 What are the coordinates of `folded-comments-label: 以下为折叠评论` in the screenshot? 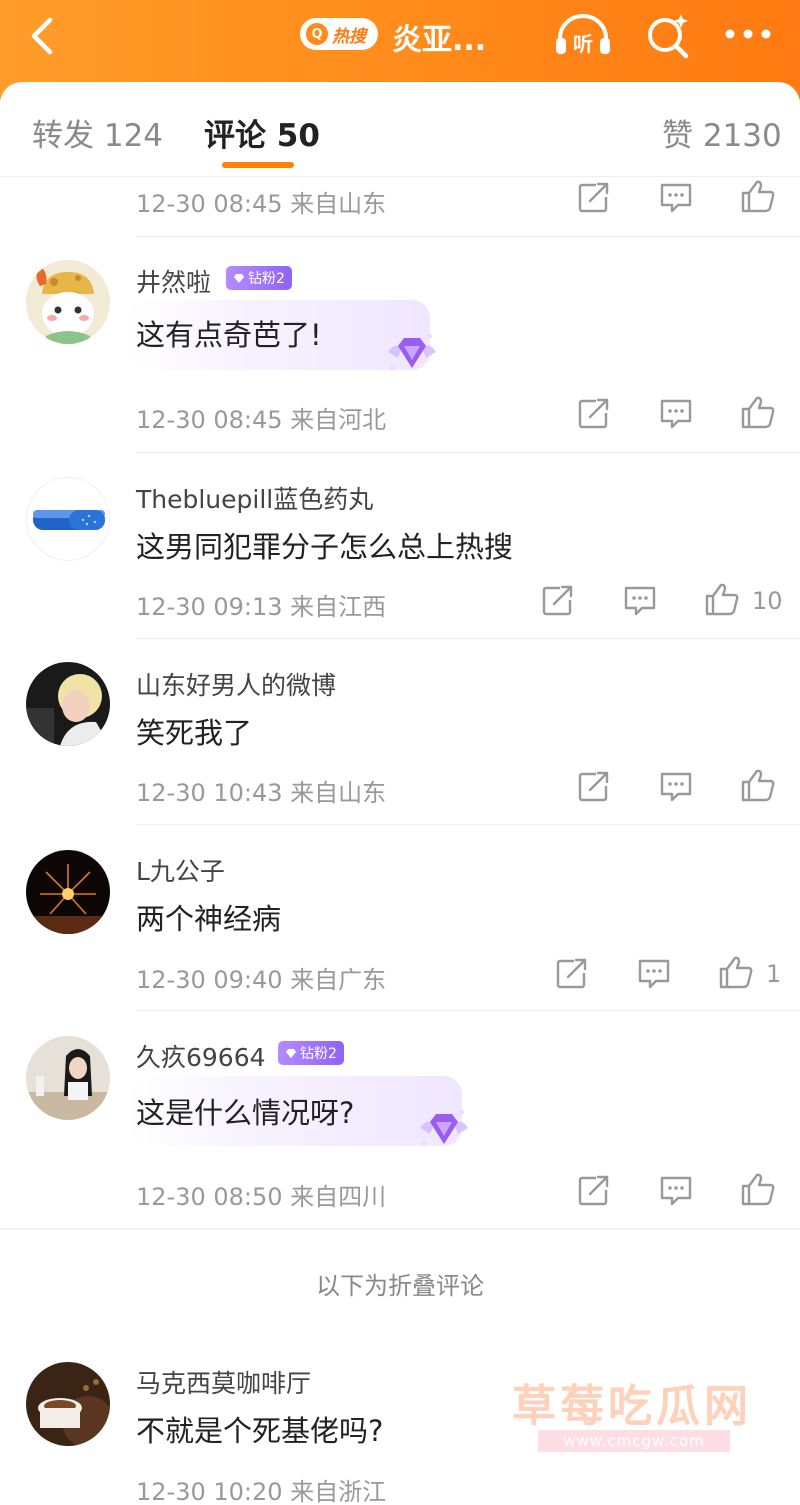 It's located at (400, 1283).